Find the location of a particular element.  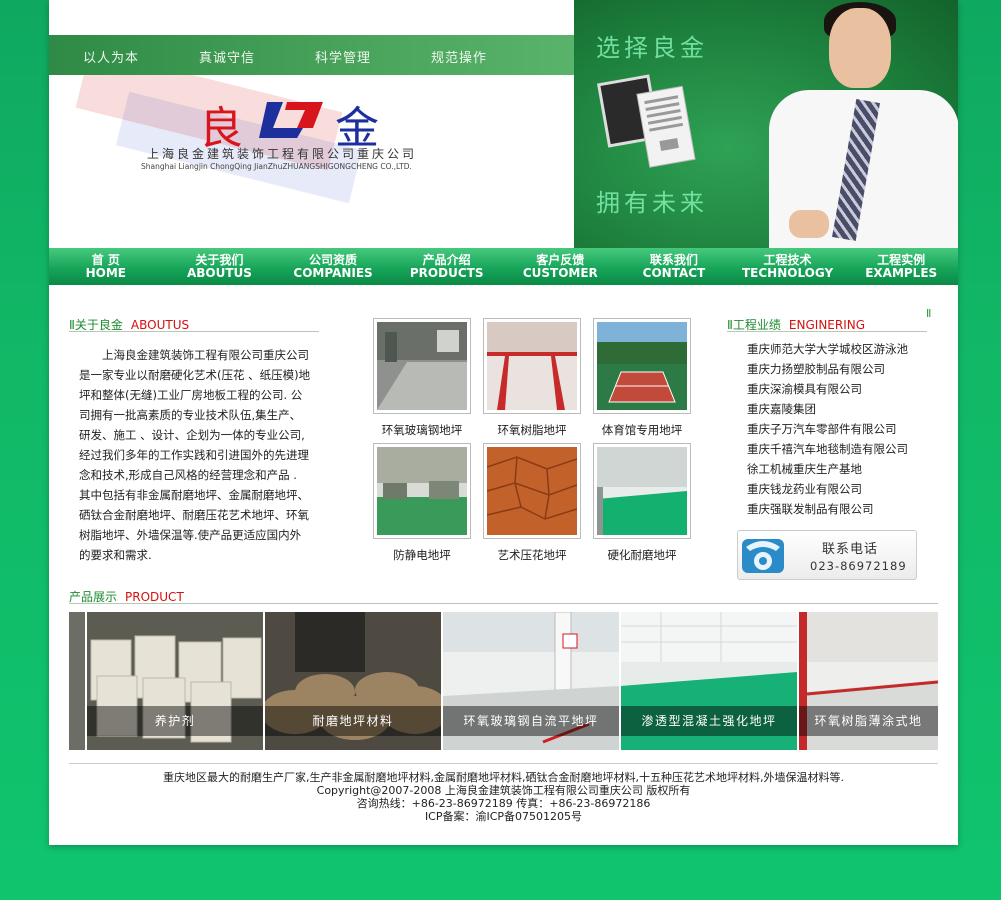

floor-red-white-image is located at coordinates (532, 366).